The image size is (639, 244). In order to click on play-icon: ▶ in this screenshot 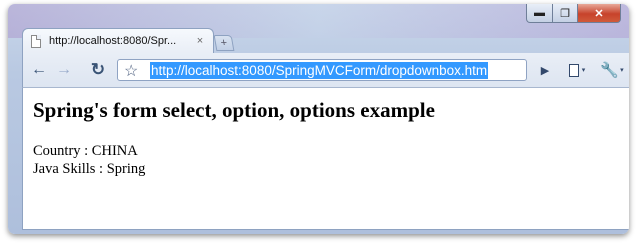, I will do `click(545, 70)`.